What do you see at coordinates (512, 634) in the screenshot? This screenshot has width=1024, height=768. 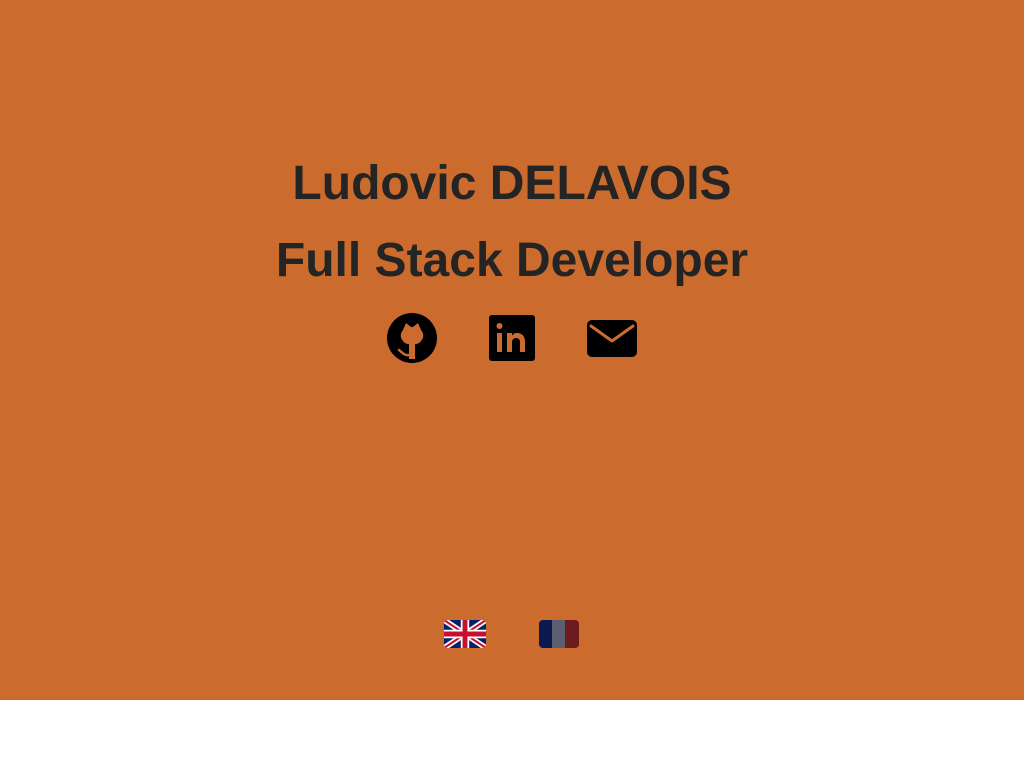 I see `language-switcher` at bounding box center [512, 634].